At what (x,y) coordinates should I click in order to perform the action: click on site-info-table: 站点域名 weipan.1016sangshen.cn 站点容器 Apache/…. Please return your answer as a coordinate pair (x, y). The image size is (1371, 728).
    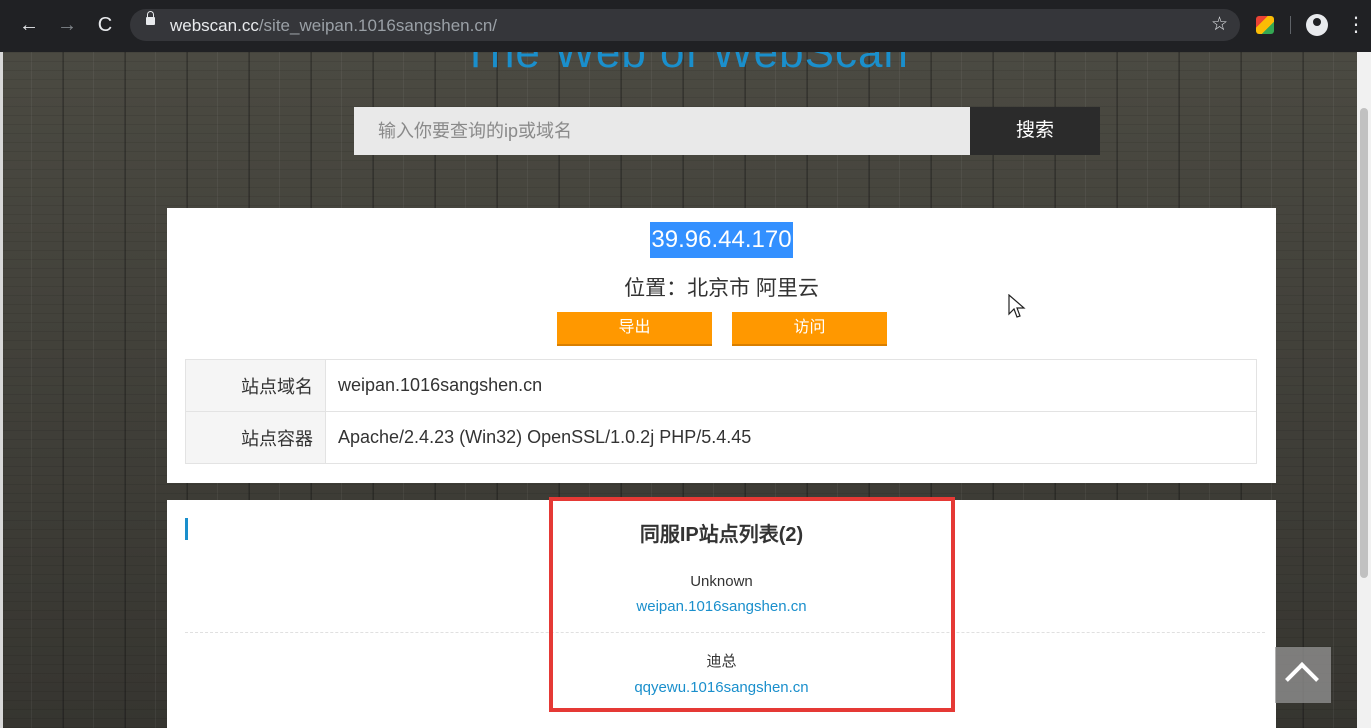
    Looking at the image, I should click on (721, 411).